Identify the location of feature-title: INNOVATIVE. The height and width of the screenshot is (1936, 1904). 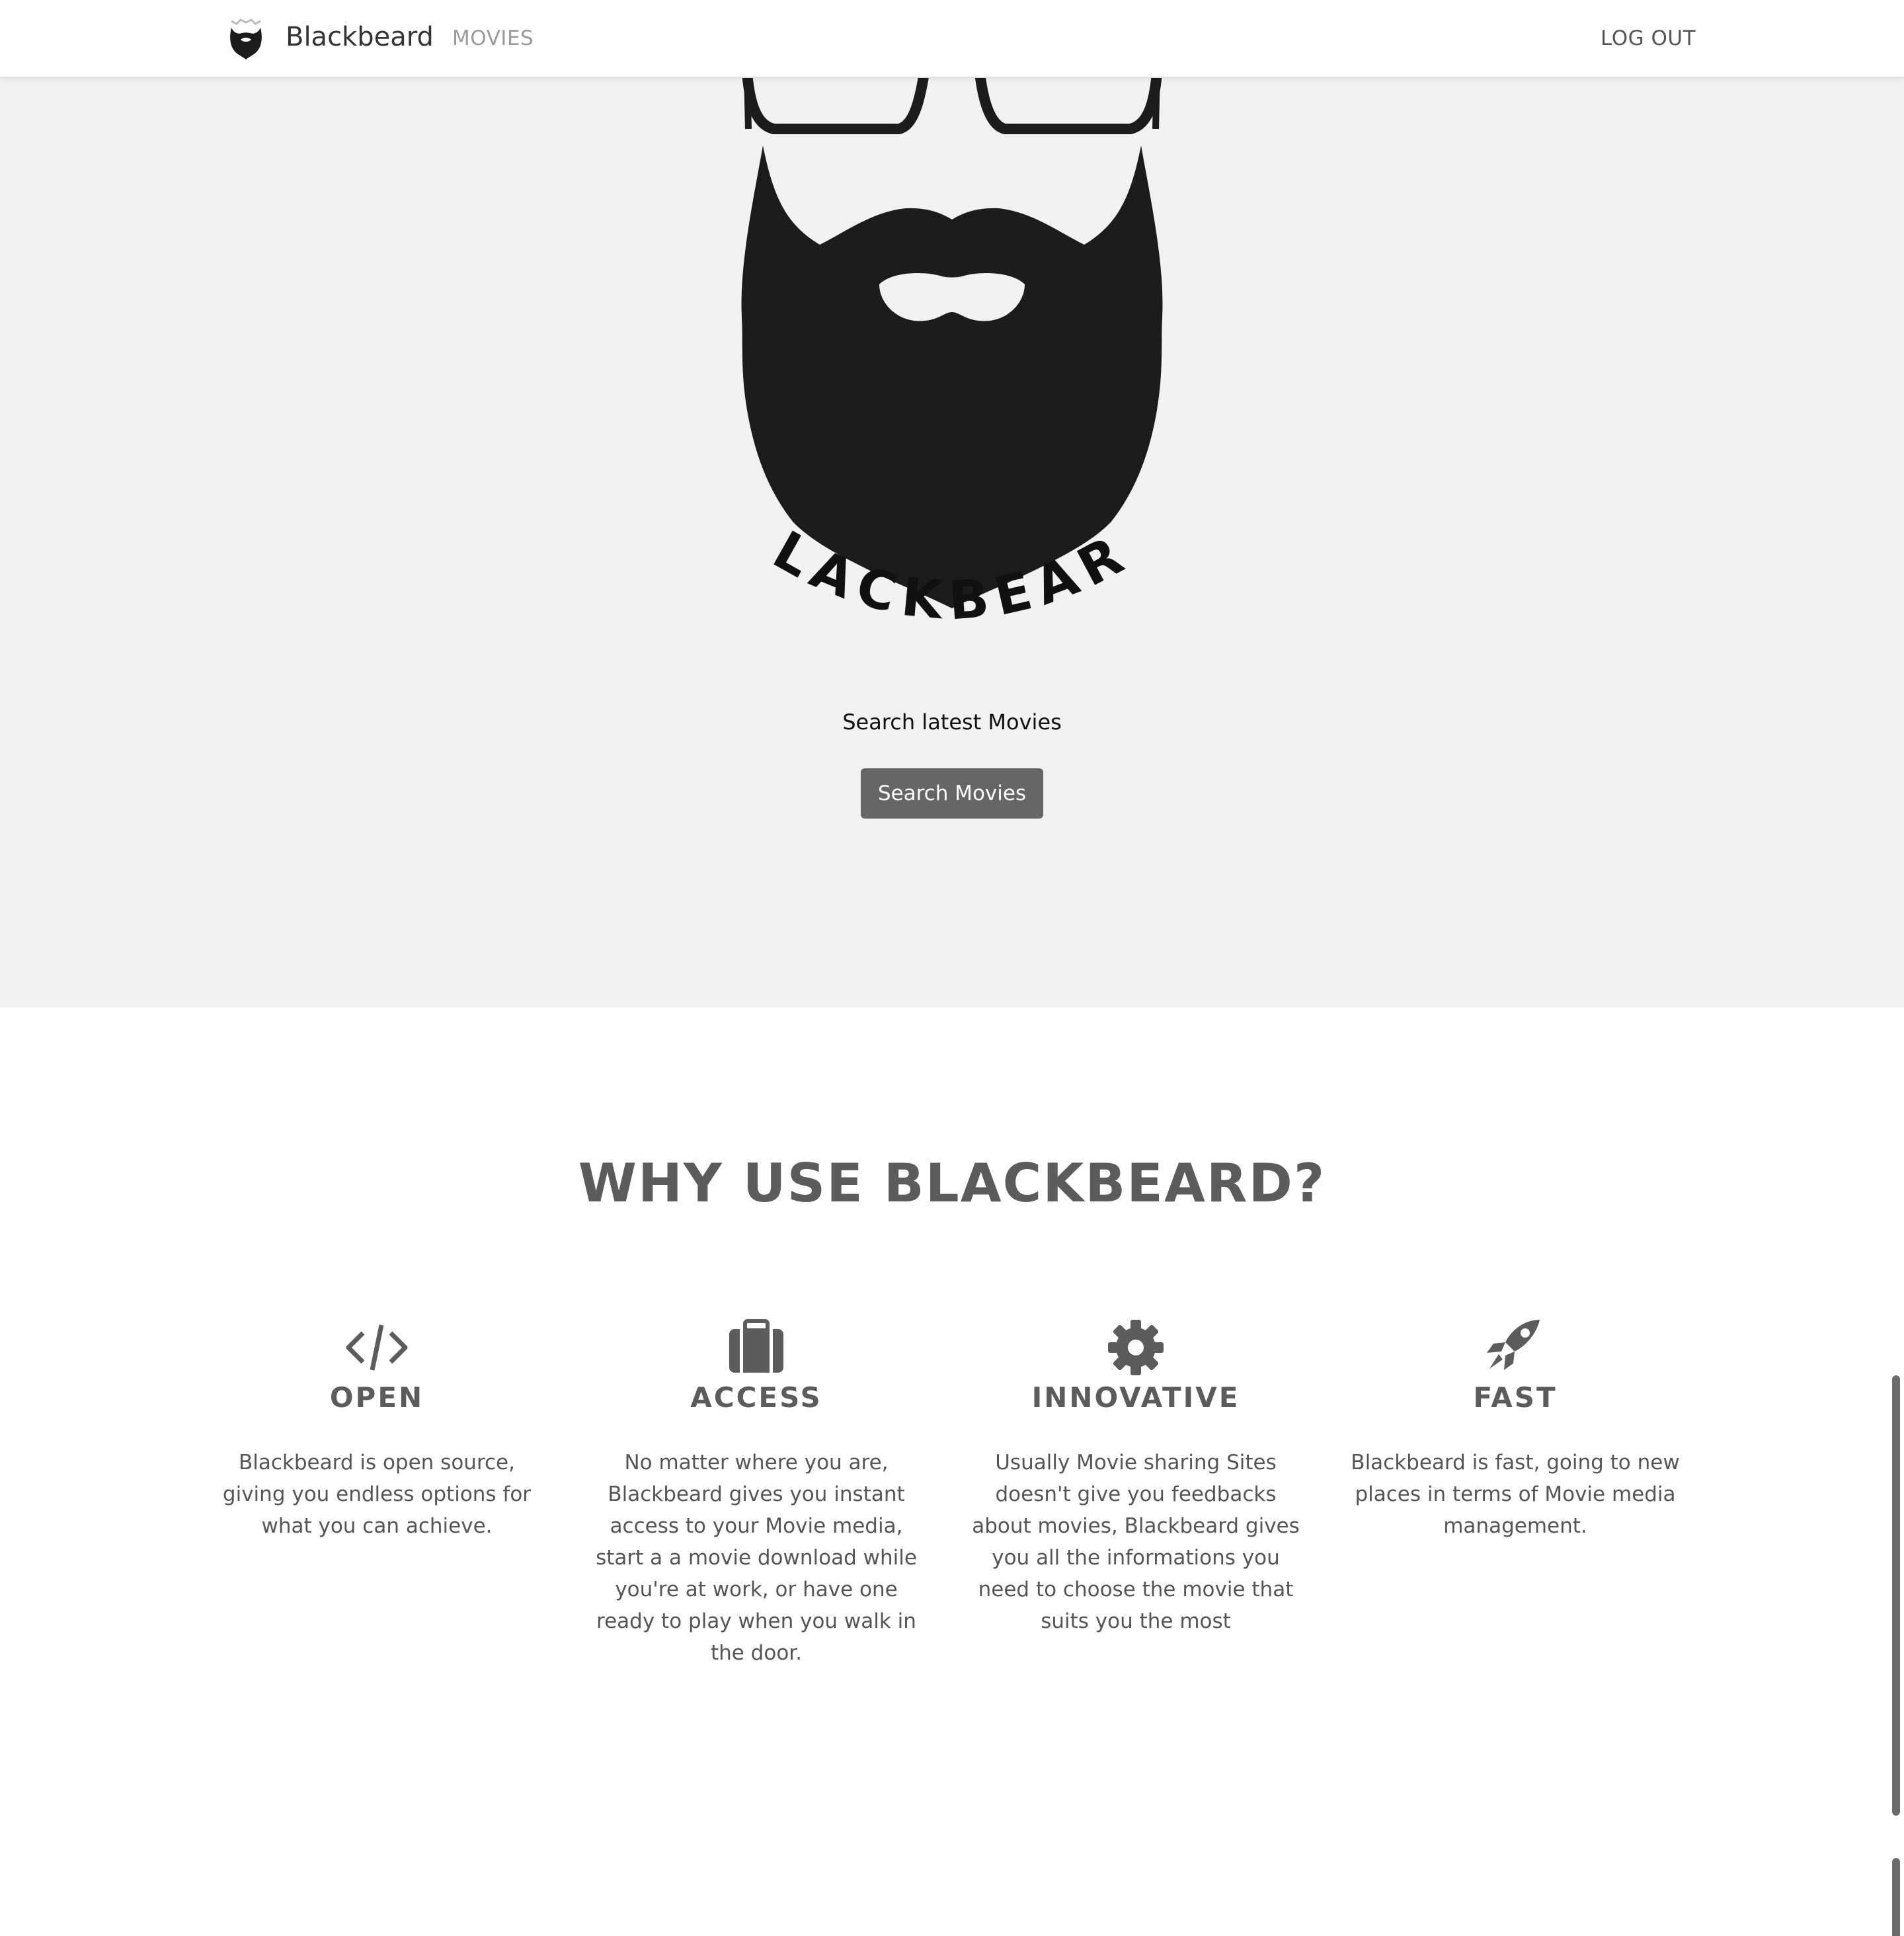
(1135, 1397).